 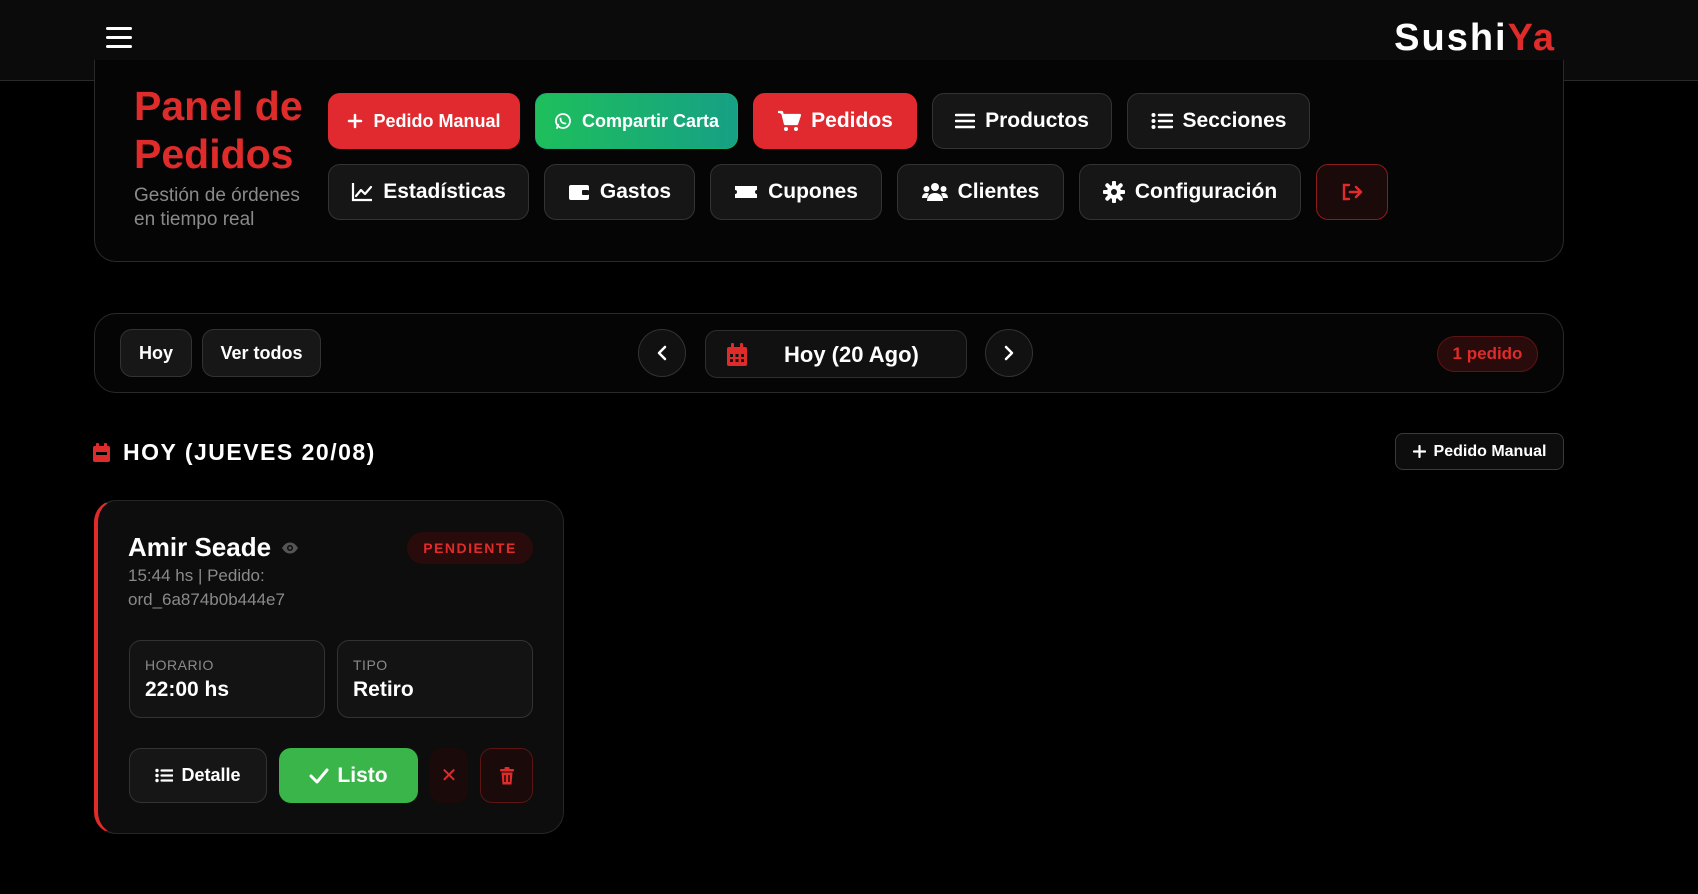 I want to click on page-subtitle: Gestión de órdenes en tiempo real, so click(x=217, y=207).